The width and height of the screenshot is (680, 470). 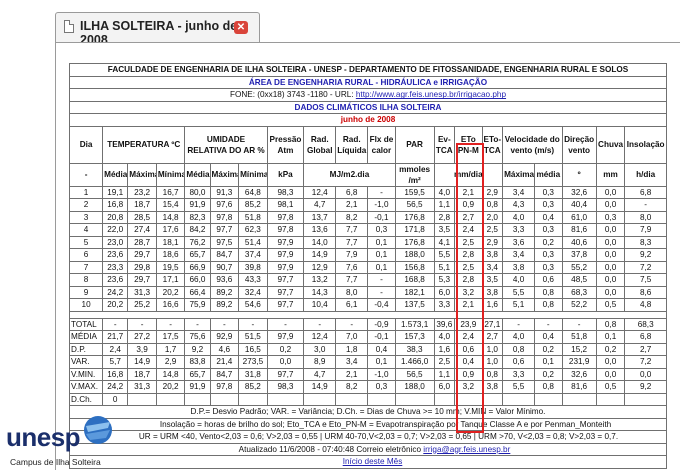 What do you see at coordinates (170, 174) in the screenshot?
I see `unit-cell: Mínima` at bounding box center [170, 174].